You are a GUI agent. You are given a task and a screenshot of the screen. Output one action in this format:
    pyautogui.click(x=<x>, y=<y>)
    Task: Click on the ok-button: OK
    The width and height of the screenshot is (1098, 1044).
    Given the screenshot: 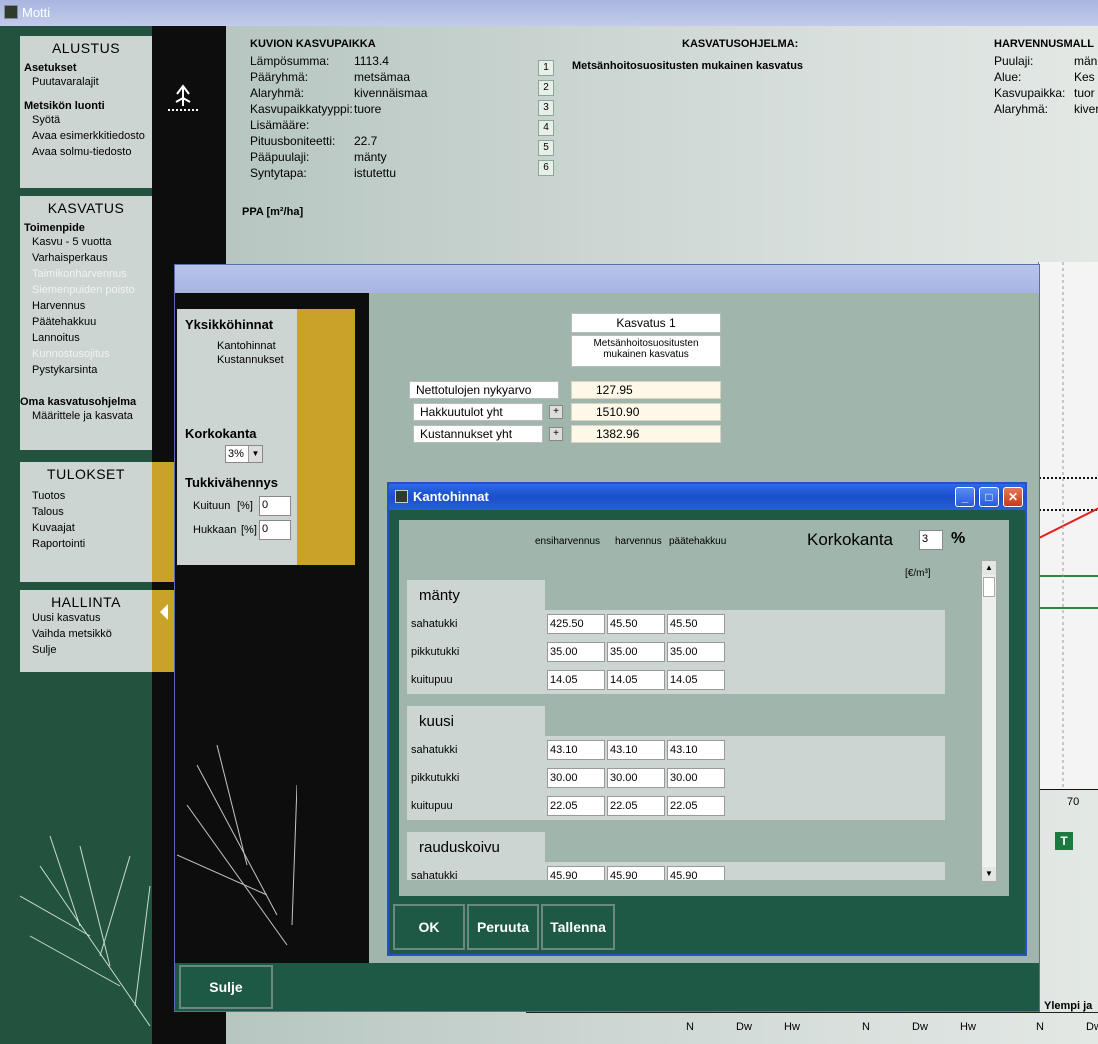 What is the action you would take?
    pyautogui.click(x=429, y=927)
    